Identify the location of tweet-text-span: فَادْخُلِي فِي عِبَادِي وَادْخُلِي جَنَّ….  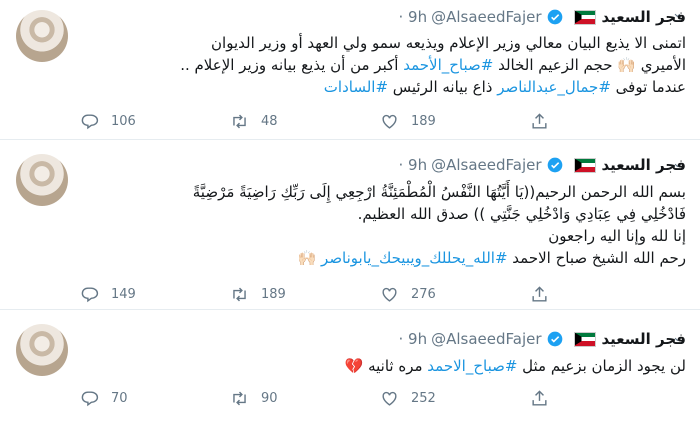
(521, 214).